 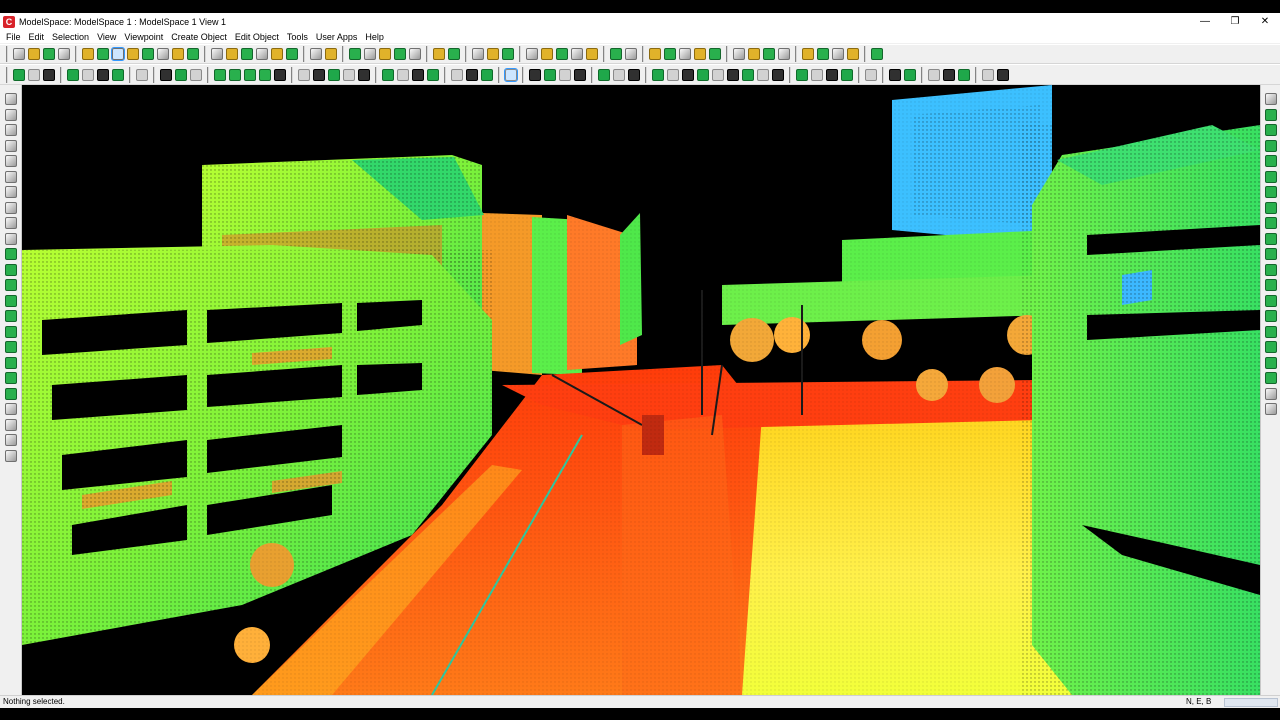 What do you see at coordinates (1271, 409) in the screenshot?
I see `stamp-right-icon` at bounding box center [1271, 409].